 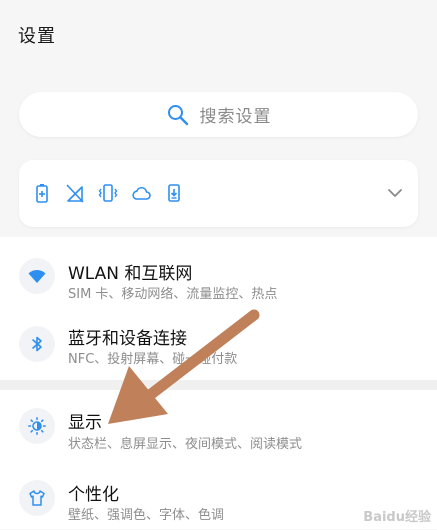 What do you see at coordinates (185, 444) in the screenshot?
I see `settings-item-subtitle: 状态栏、息屏显示、夜间模式、阅读模式` at bounding box center [185, 444].